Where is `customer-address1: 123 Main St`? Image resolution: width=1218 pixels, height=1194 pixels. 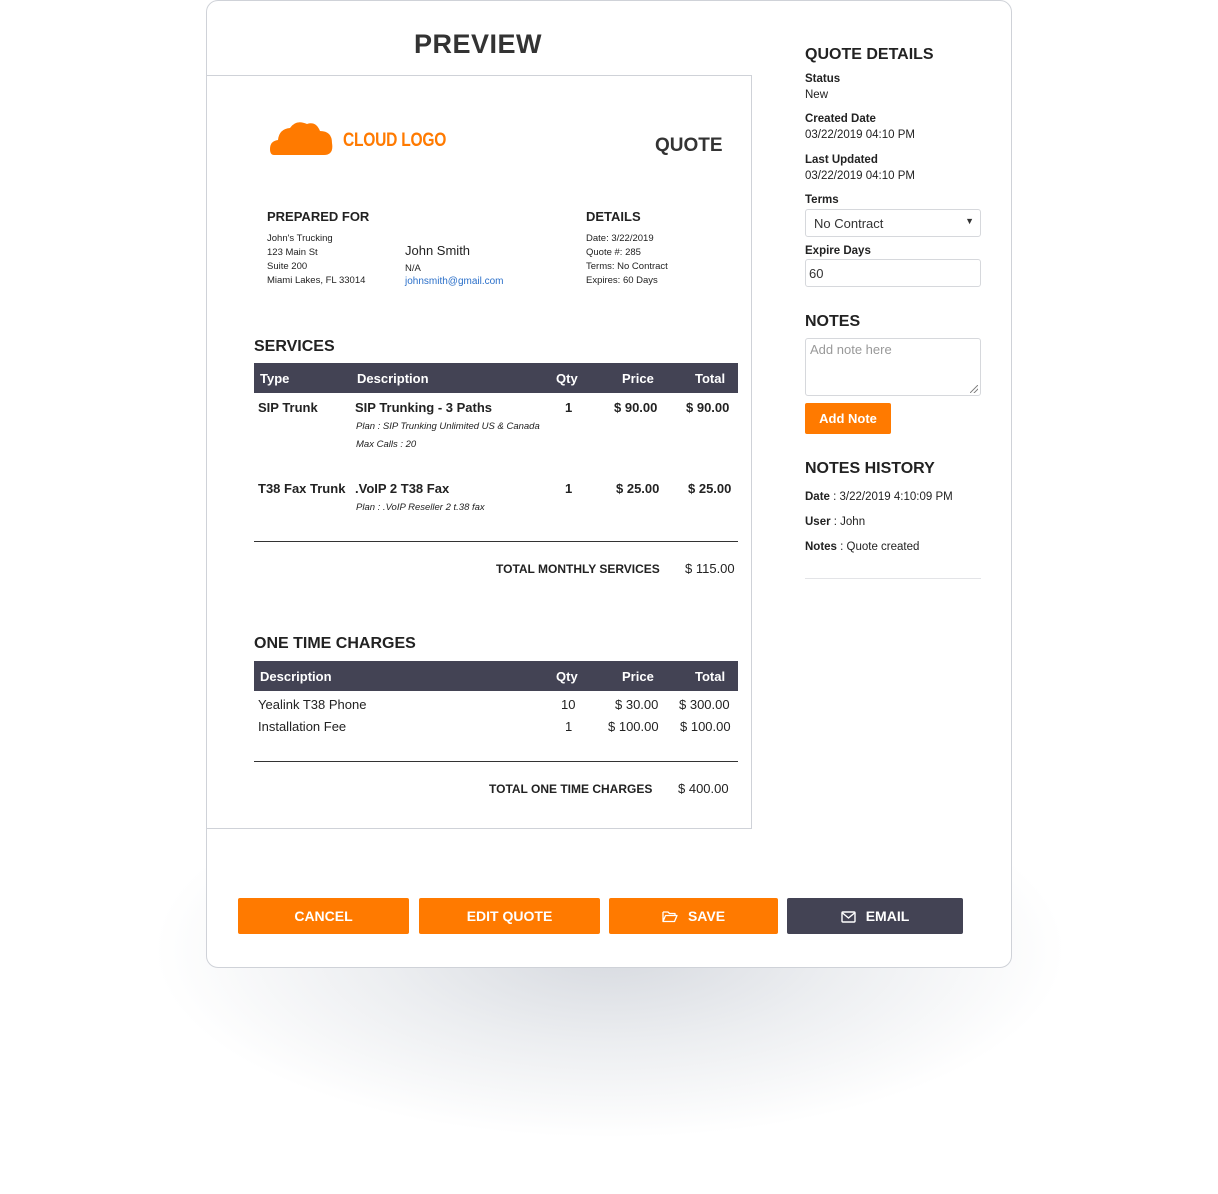
customer-address1: 123 Main St is located at coordinates (292, 252).